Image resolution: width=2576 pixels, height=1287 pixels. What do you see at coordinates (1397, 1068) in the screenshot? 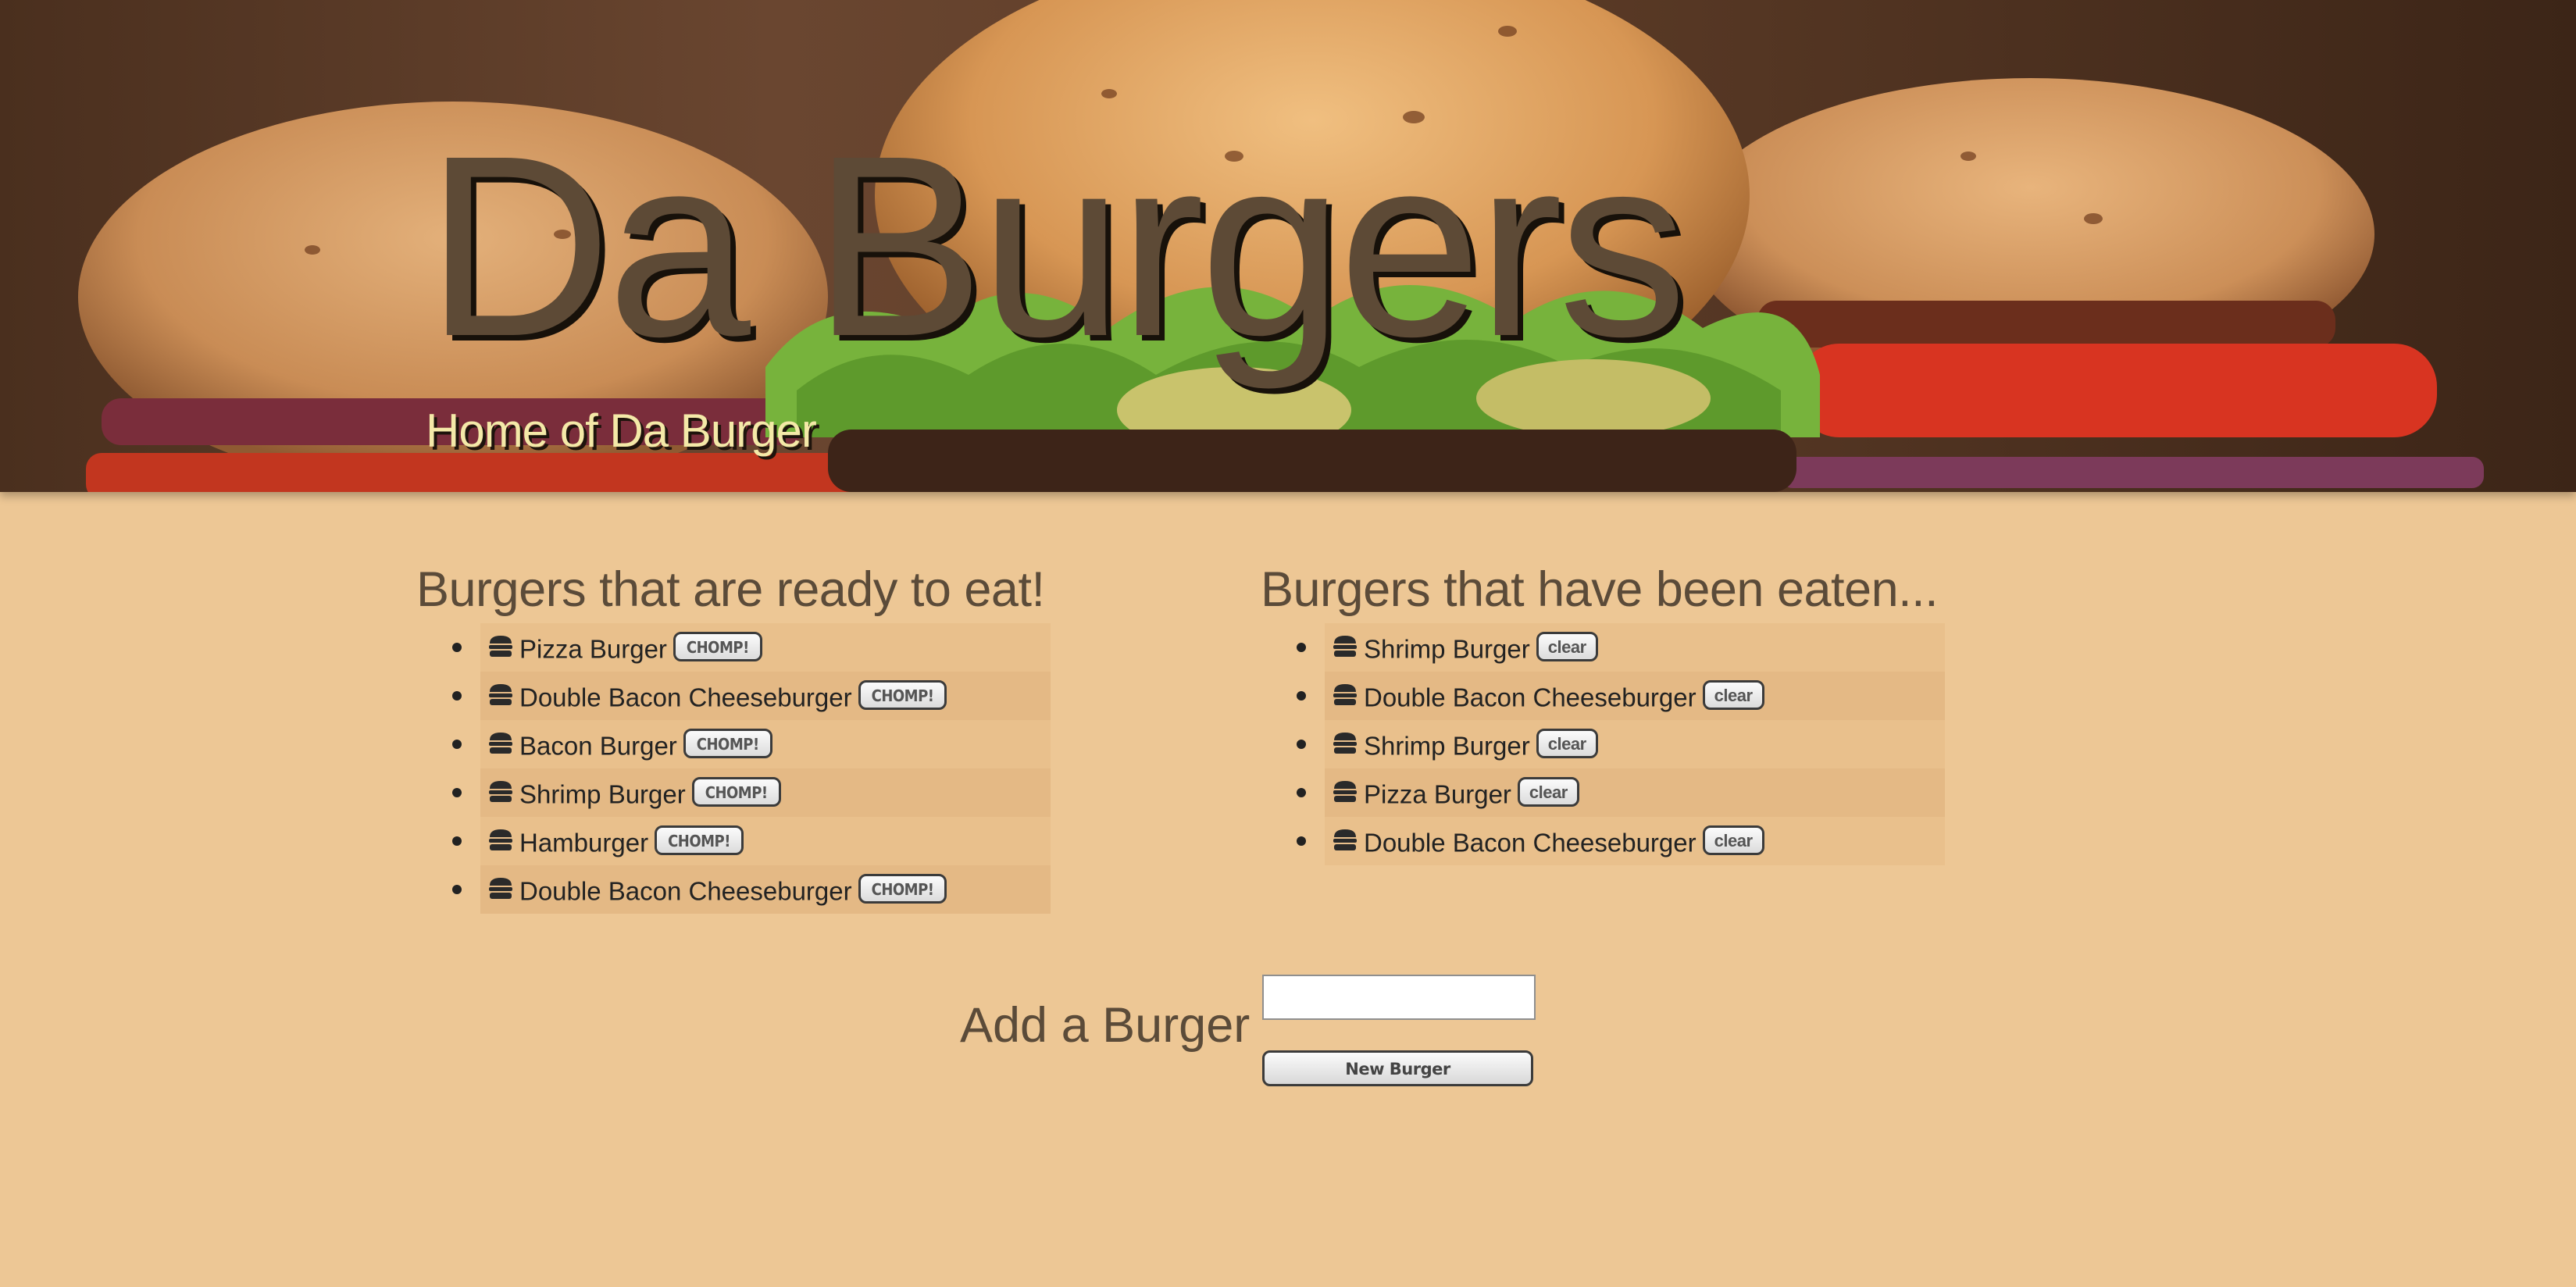
I see `new-burger-button: New Burger` at bounding box center [1397, 1068].